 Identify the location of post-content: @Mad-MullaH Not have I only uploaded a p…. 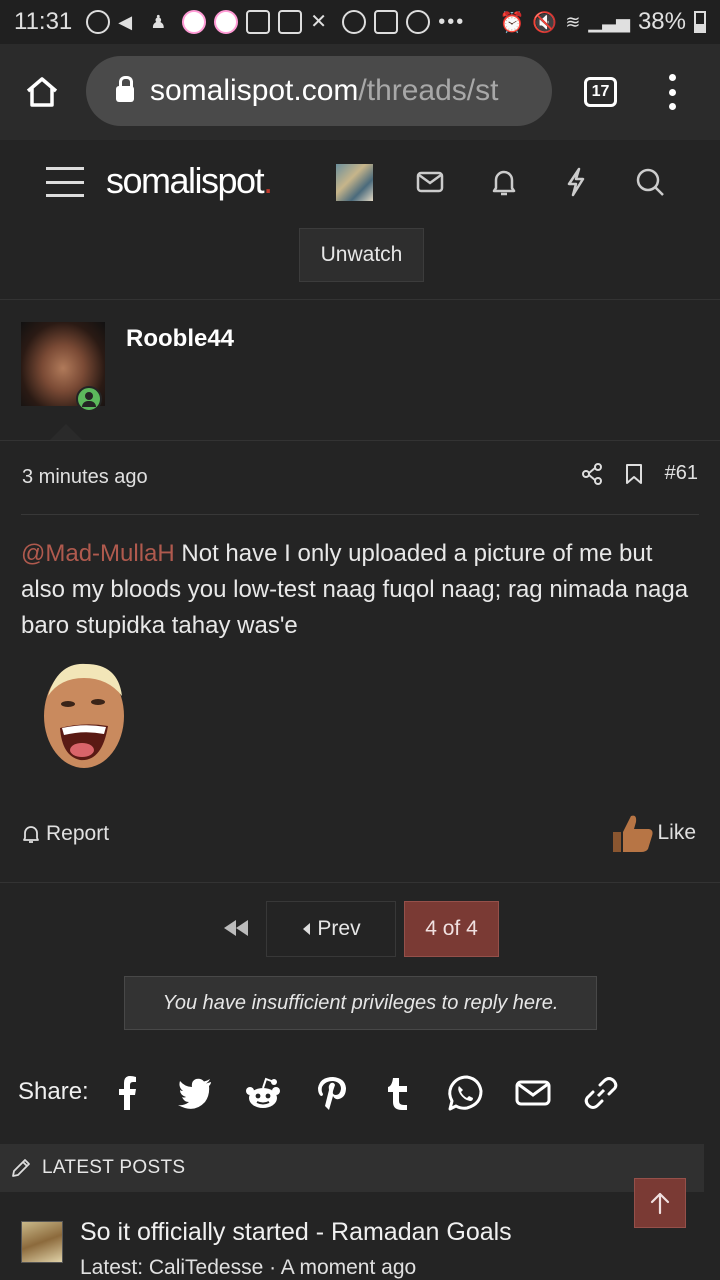
(361, 590).